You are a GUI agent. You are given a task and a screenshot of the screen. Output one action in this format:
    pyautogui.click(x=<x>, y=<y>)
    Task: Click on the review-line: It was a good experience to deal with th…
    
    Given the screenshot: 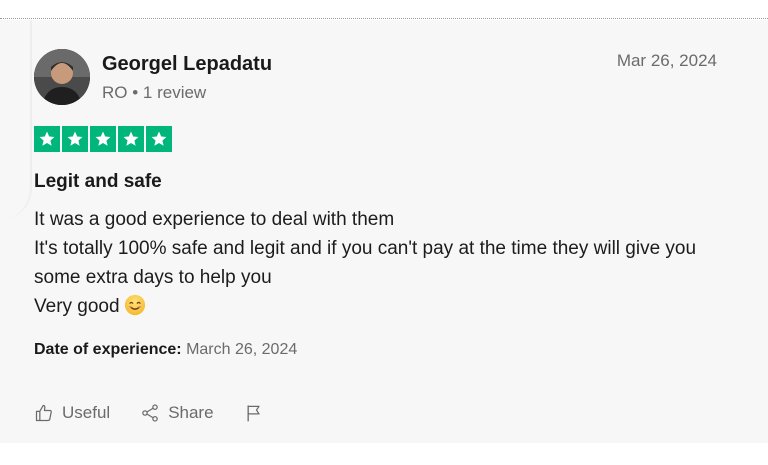 What is the action you would take?
    pyautogui.click(x=214, y=219)
    